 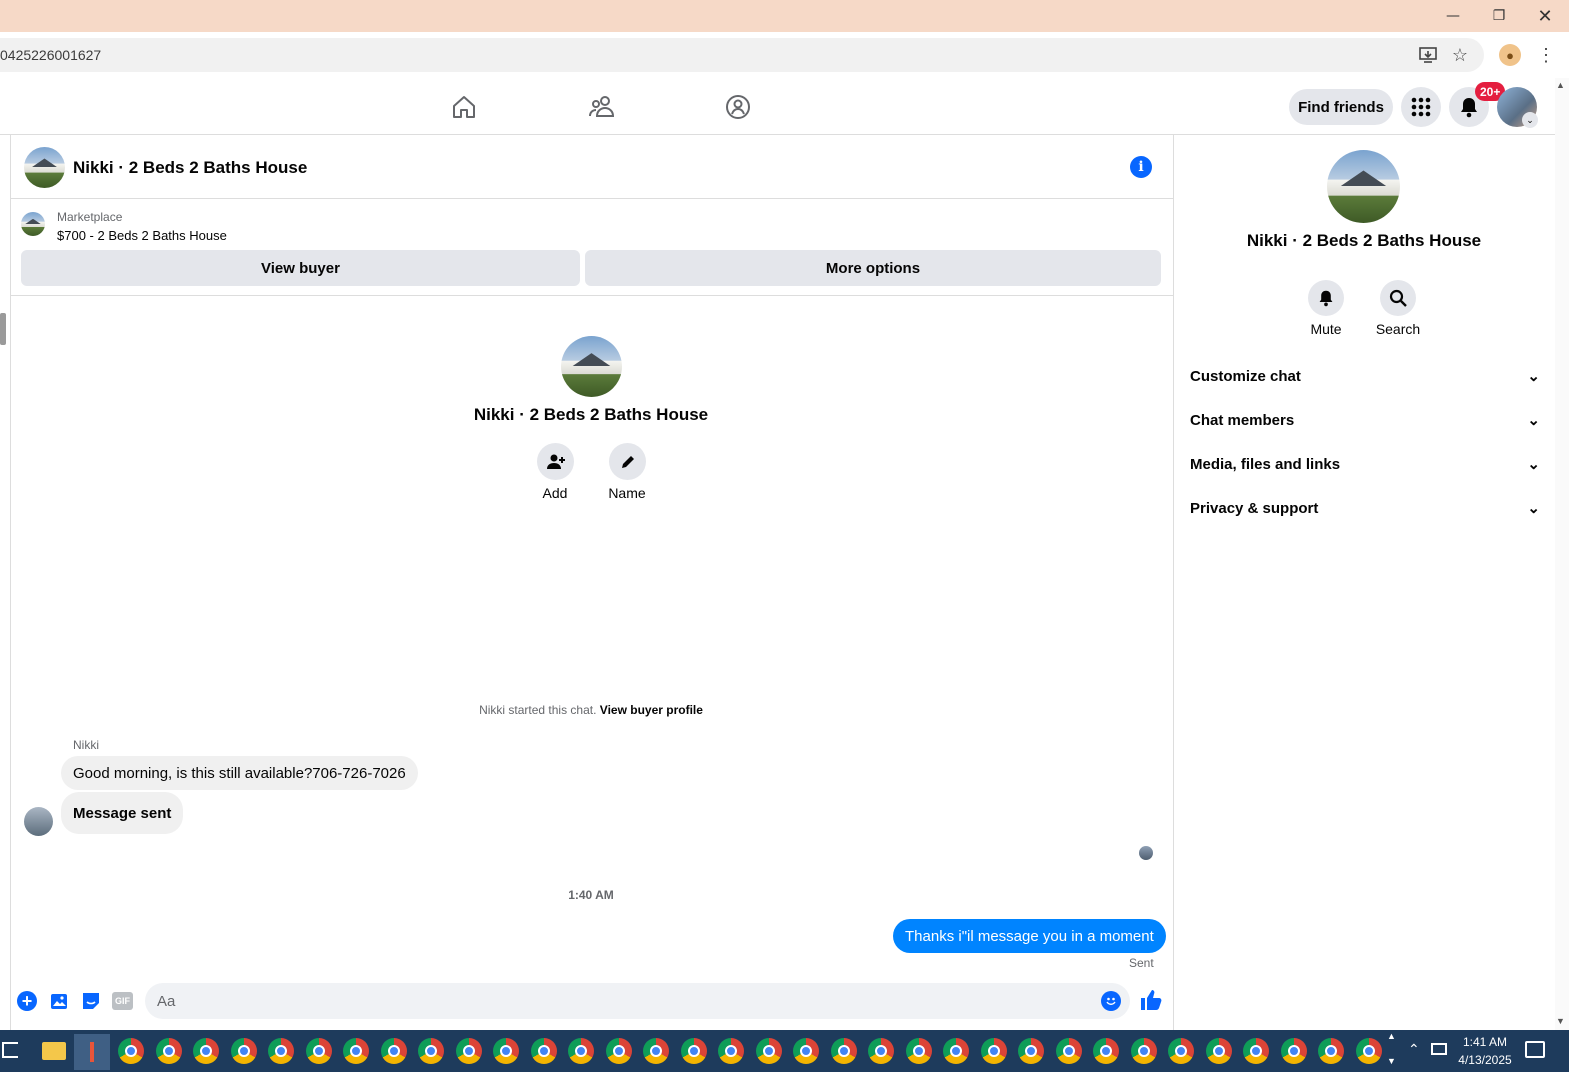 What do you see at coordinates (742, 55) in the screenshot?
I see `address-bar: 0425226001627` at bounding box center [742, 55].